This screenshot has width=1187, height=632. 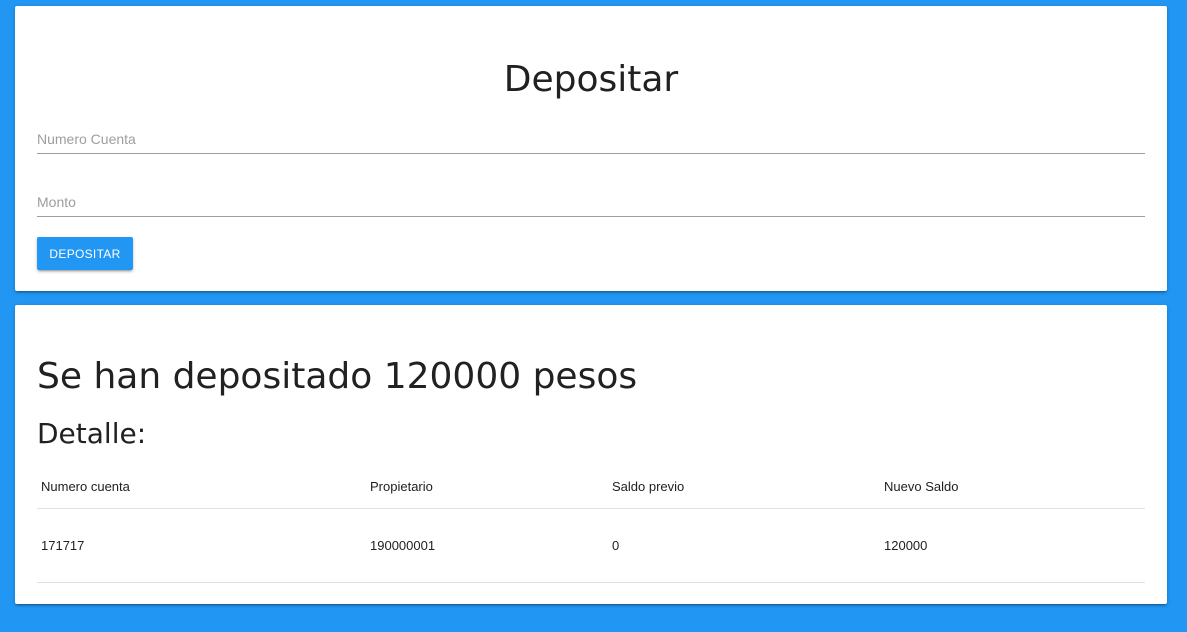 I want to click on detail-heading: Detalle:, so click(x=92, y=433).